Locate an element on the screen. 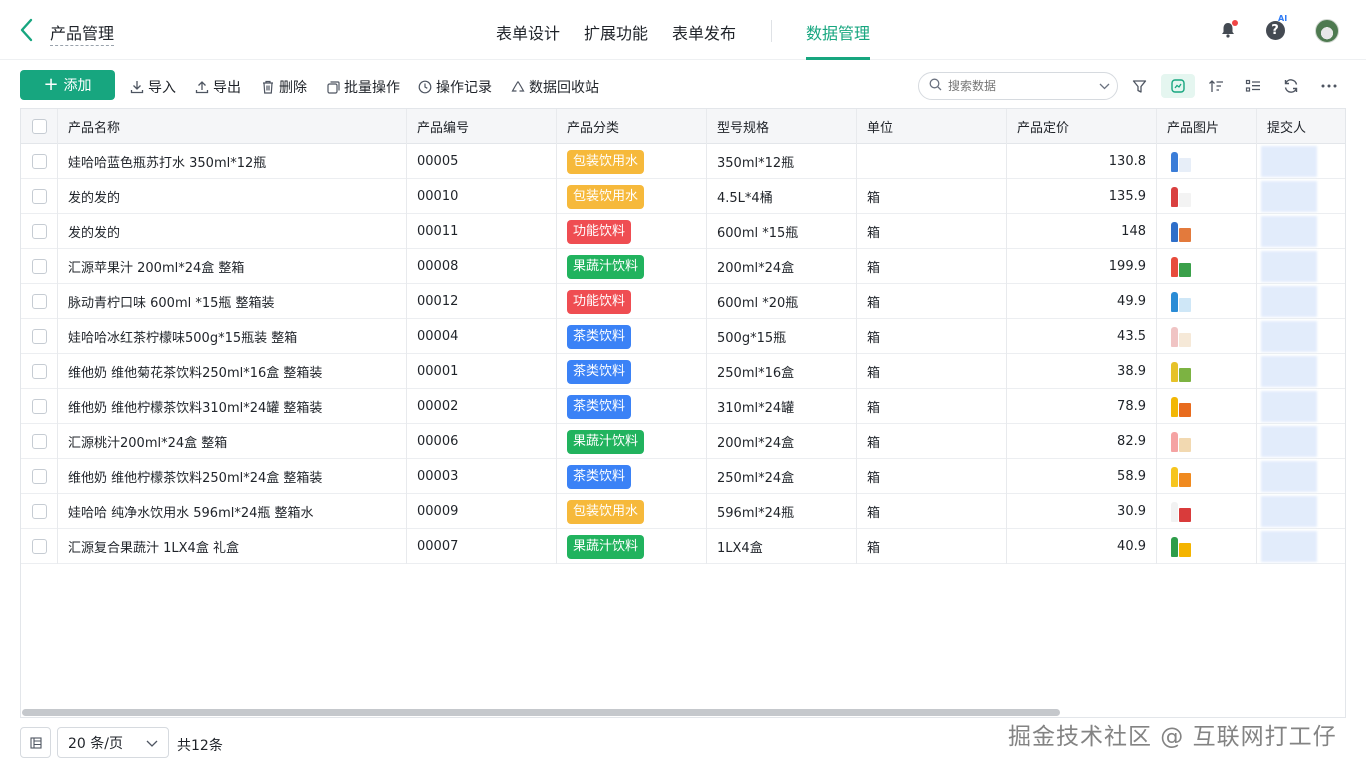 This screenshot has width=1366, height=768. tab-extensions: 扩展功能 is located at coordinates (616, 32).